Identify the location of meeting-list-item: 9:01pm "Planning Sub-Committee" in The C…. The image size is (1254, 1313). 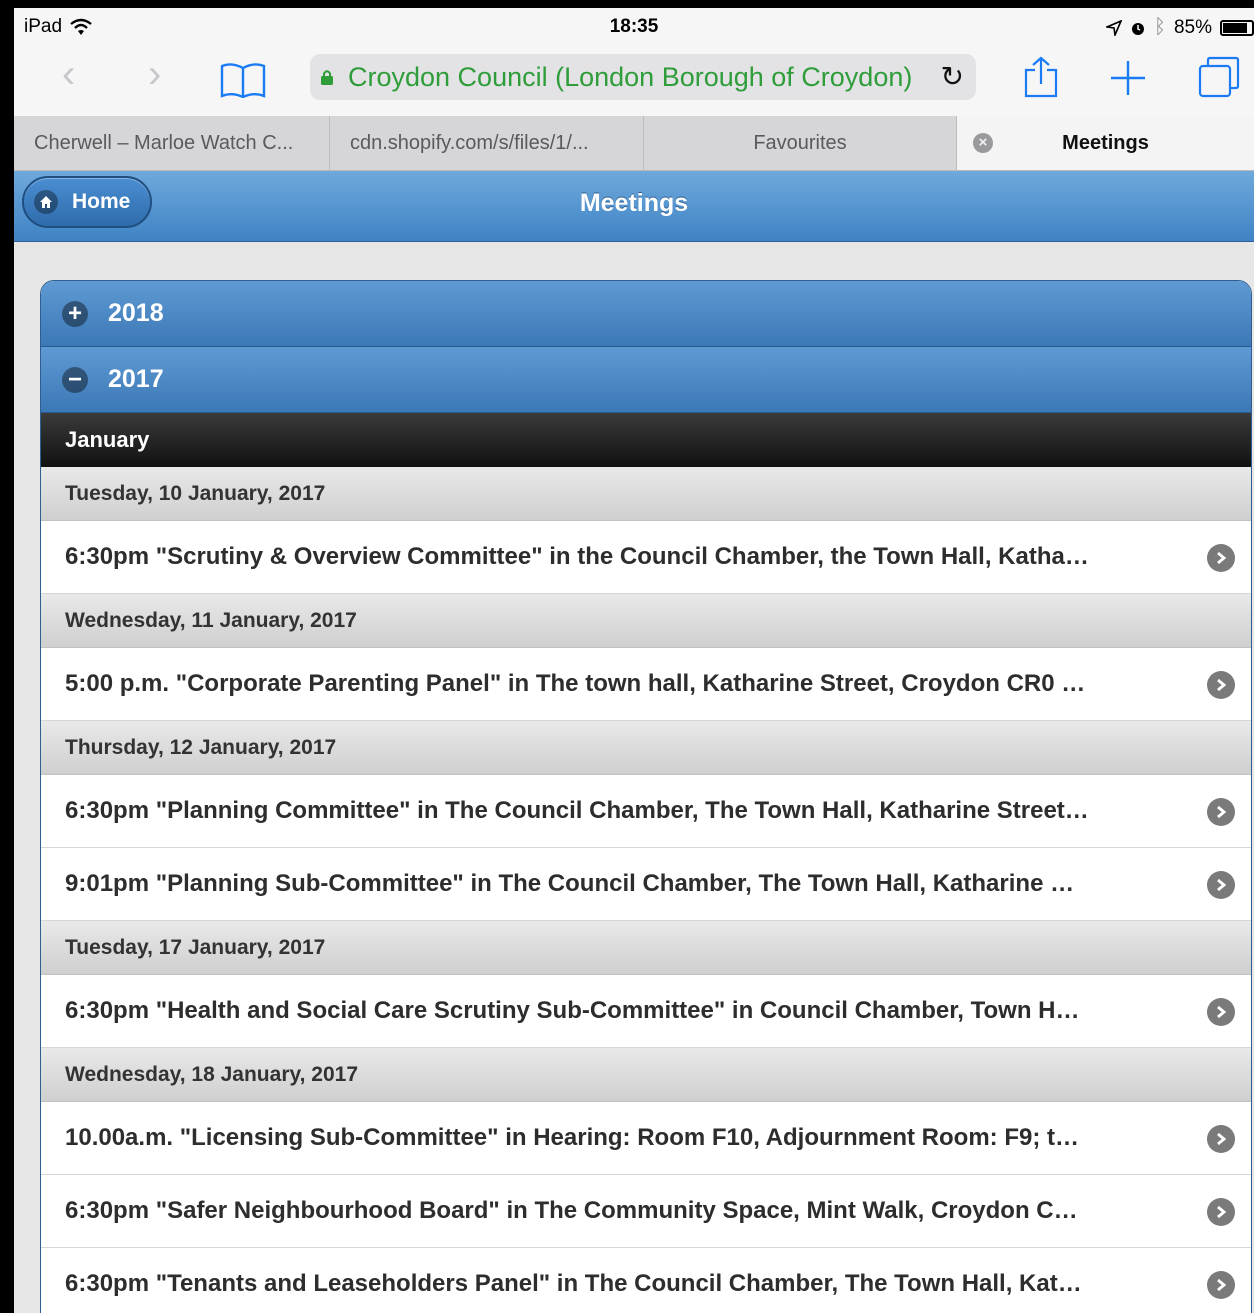
(646, 884).